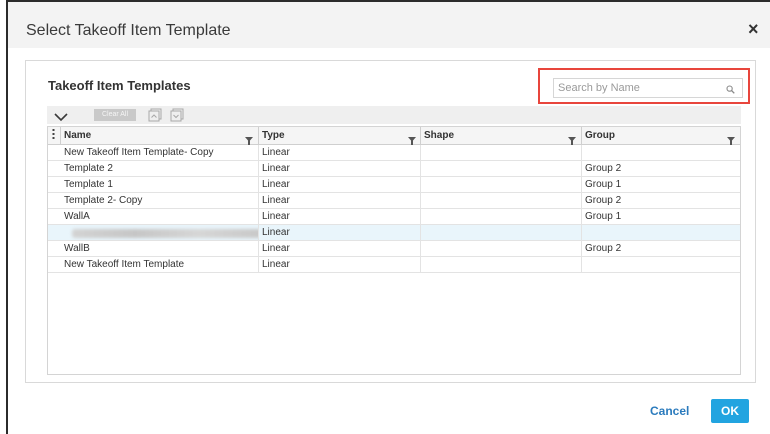 The image size is (770, 434). Describe the element at coordinates (7, 217) in the screenshot. I see `window-left-border` at that location.